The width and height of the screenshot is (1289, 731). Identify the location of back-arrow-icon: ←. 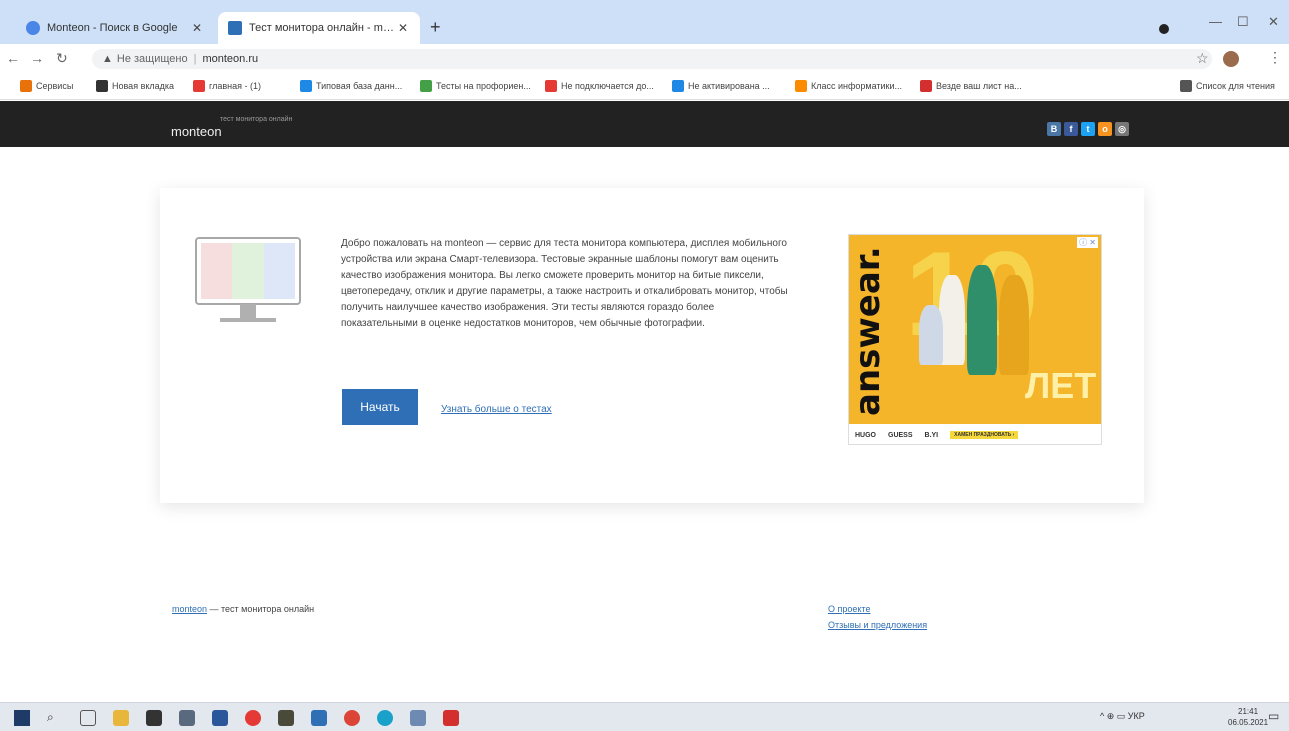
(13, 58).